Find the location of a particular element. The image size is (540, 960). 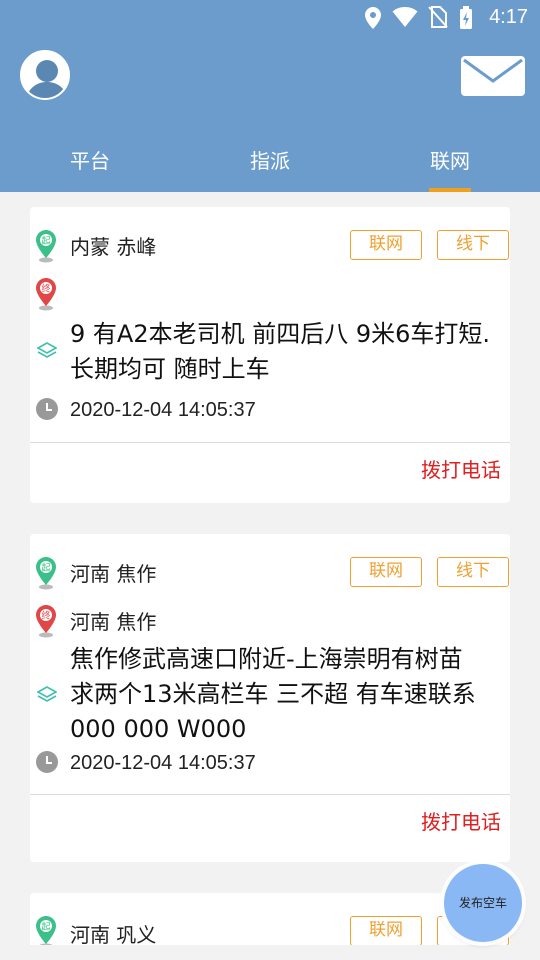

tab-platform: 平台 is located at coordinates (90, 162).